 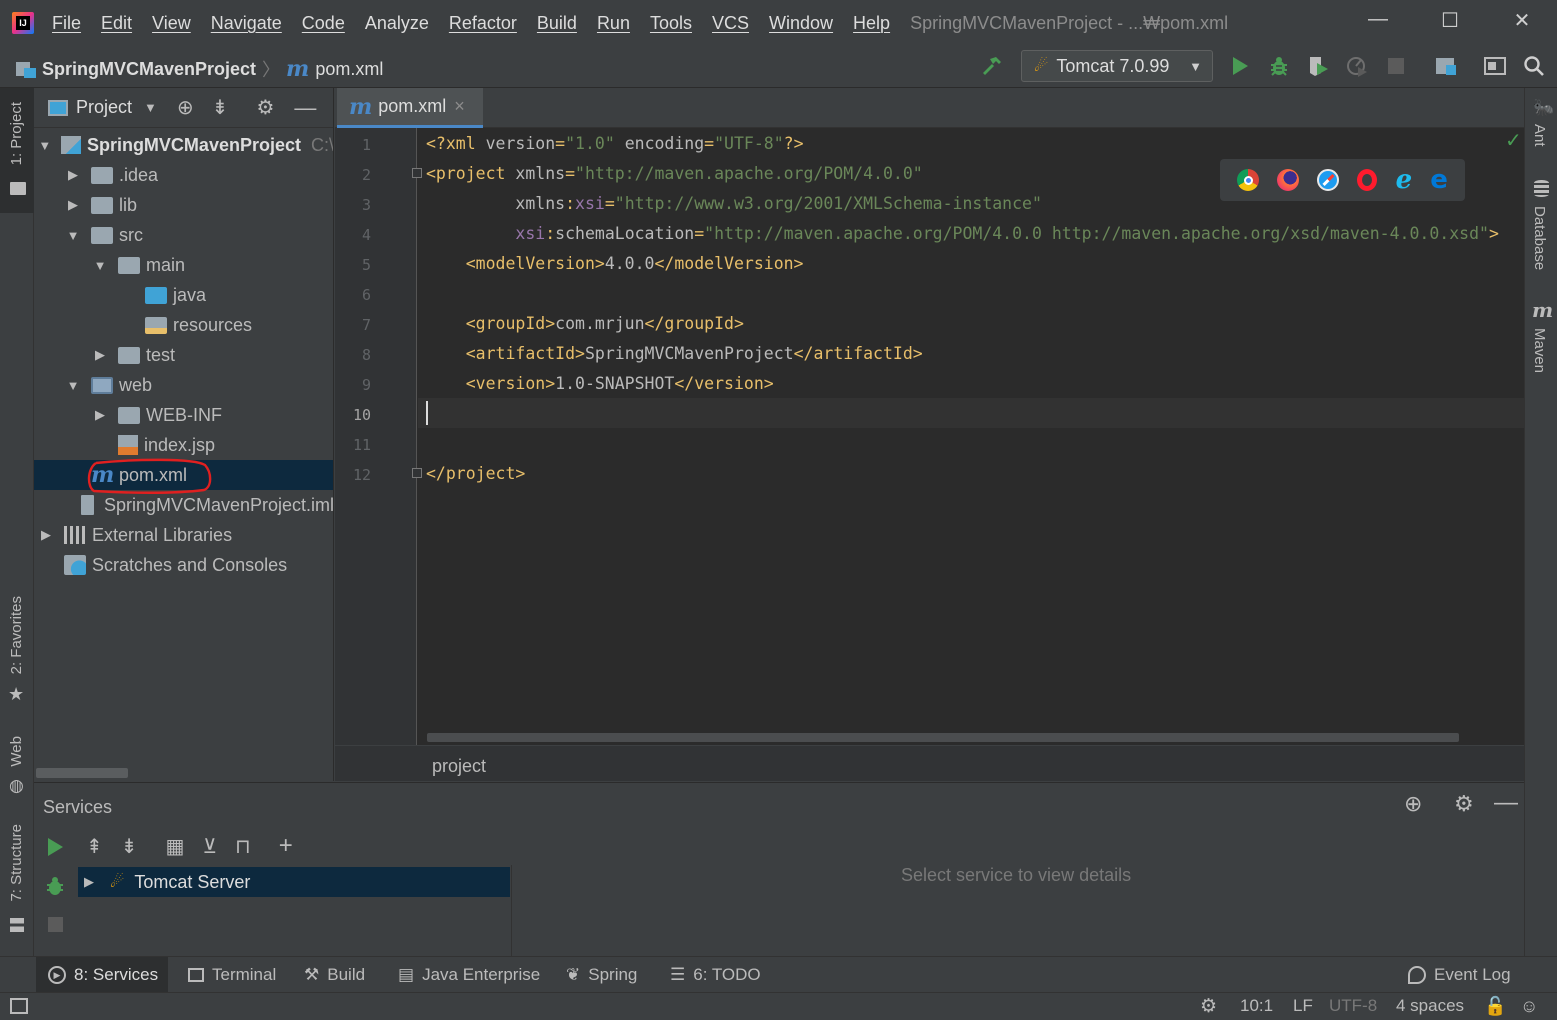 What do you see at coordinates (175, 846) in the screenshot?
I see `group-by-icon: ▦` at bounding box center [175, 846].